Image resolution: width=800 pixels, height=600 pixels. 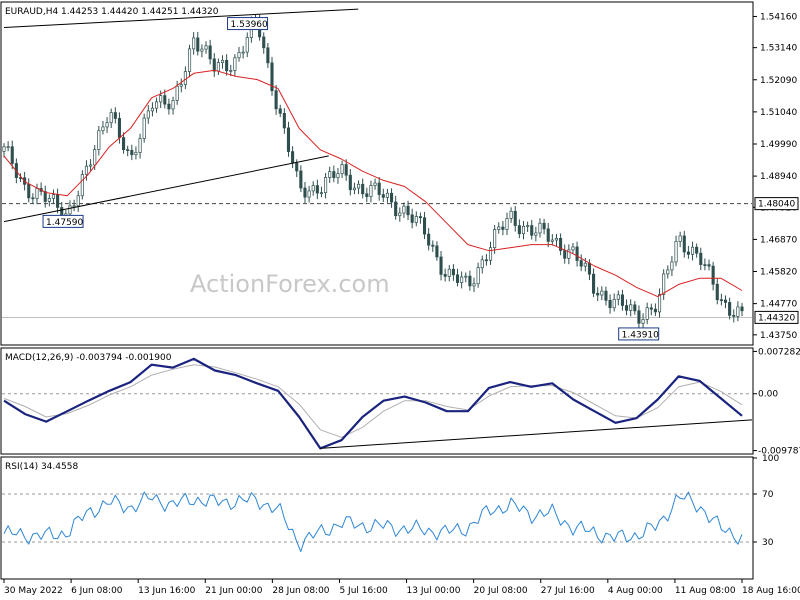 What do you see at coordinates (363, 591) in the screenshot?
I see `time-tick-label: 5 Jul 16:00` at bounding box center [363, 591].